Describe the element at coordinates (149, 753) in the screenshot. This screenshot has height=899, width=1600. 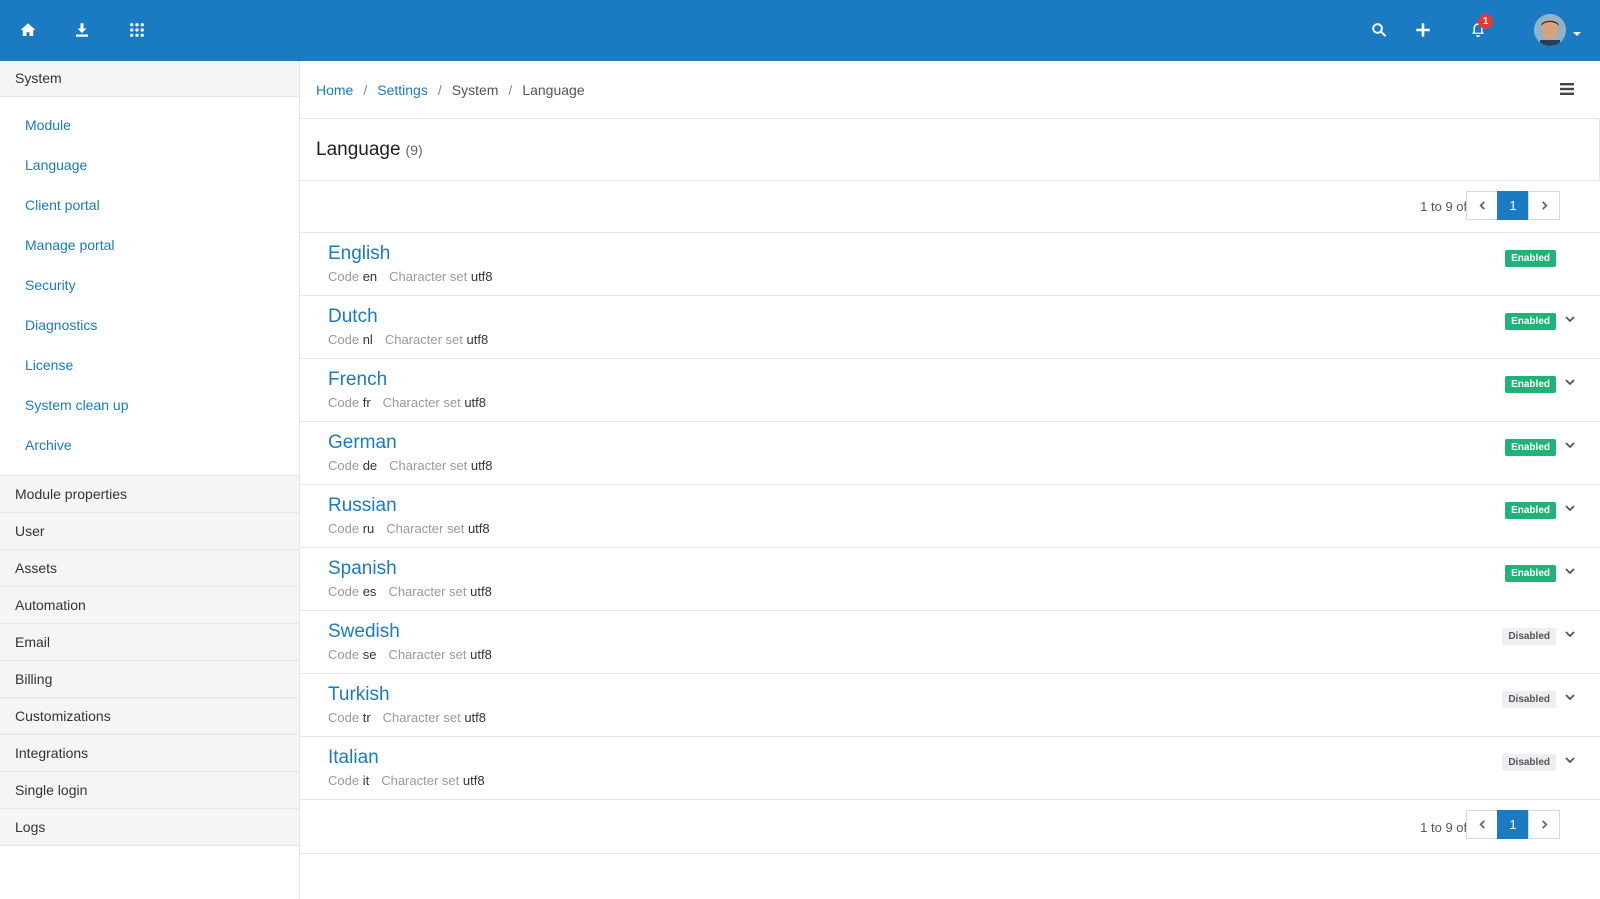
I see `sidebar-section-integrations: Integrations` at that location.